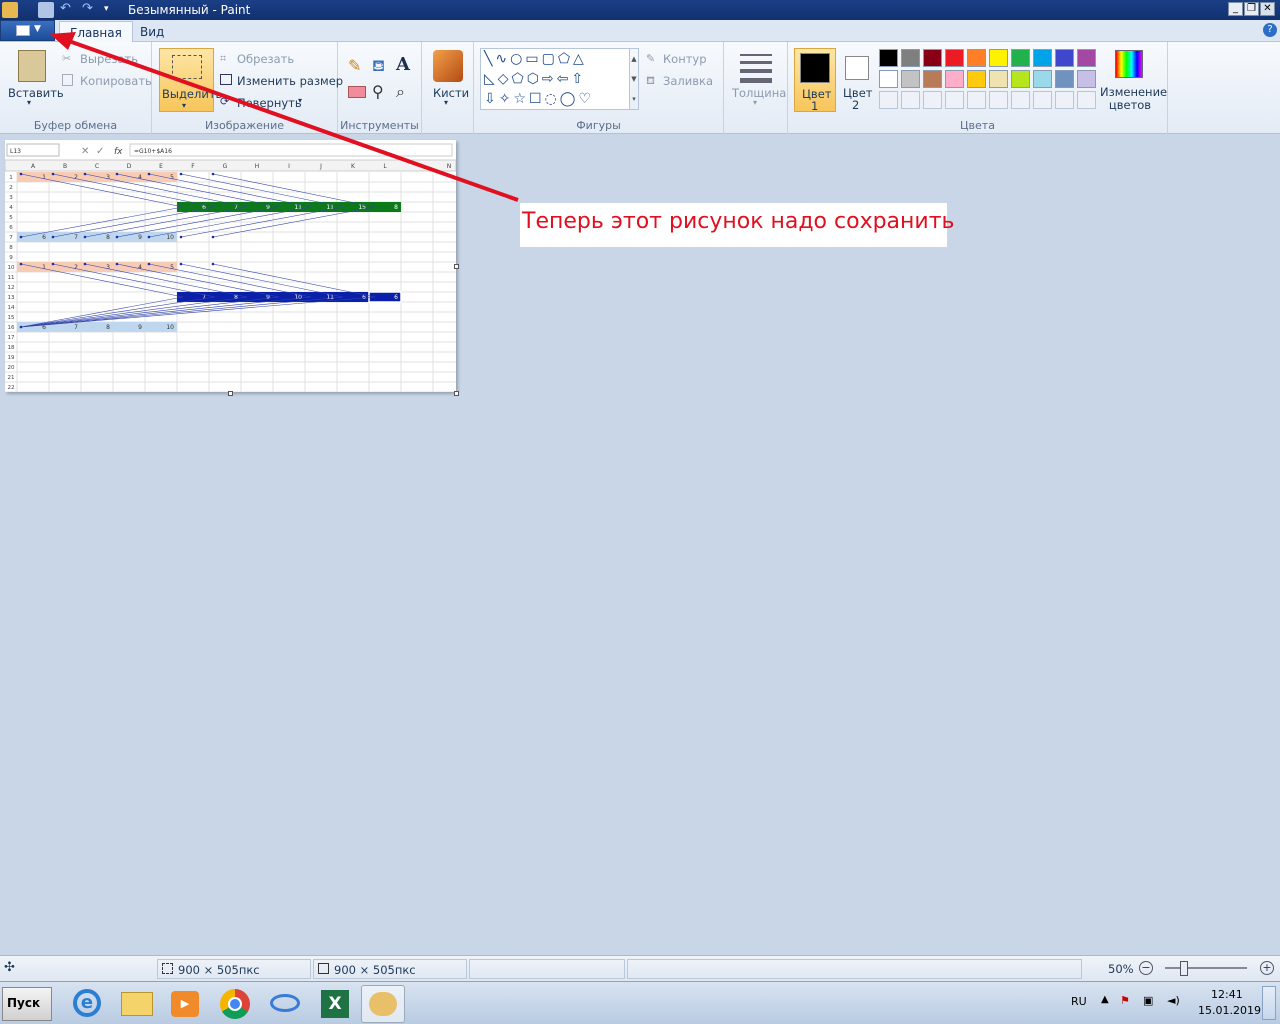 The width and height of the screenshot is (1280, 1024). Describe the element at coordinates (396, 297) in the screenshot. I see `cell-value: 6` at that location.